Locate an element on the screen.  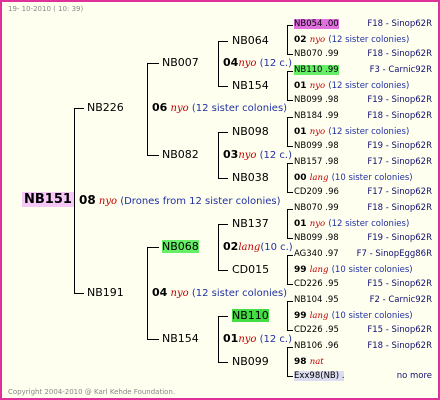
gen3-queen: NB064 is located at coordinates (250, 40).